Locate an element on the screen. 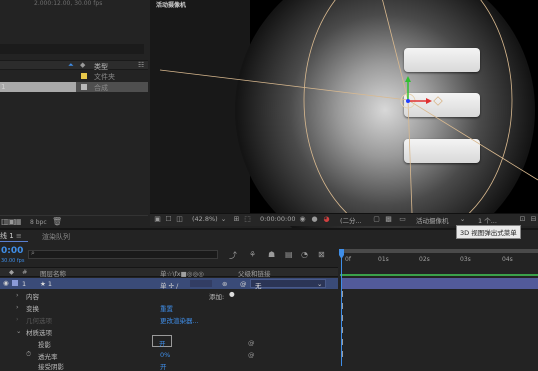 The height and width of the screenshot is (371, 538). ruler-tick-label: 02s is located at coordinates (424, 259).